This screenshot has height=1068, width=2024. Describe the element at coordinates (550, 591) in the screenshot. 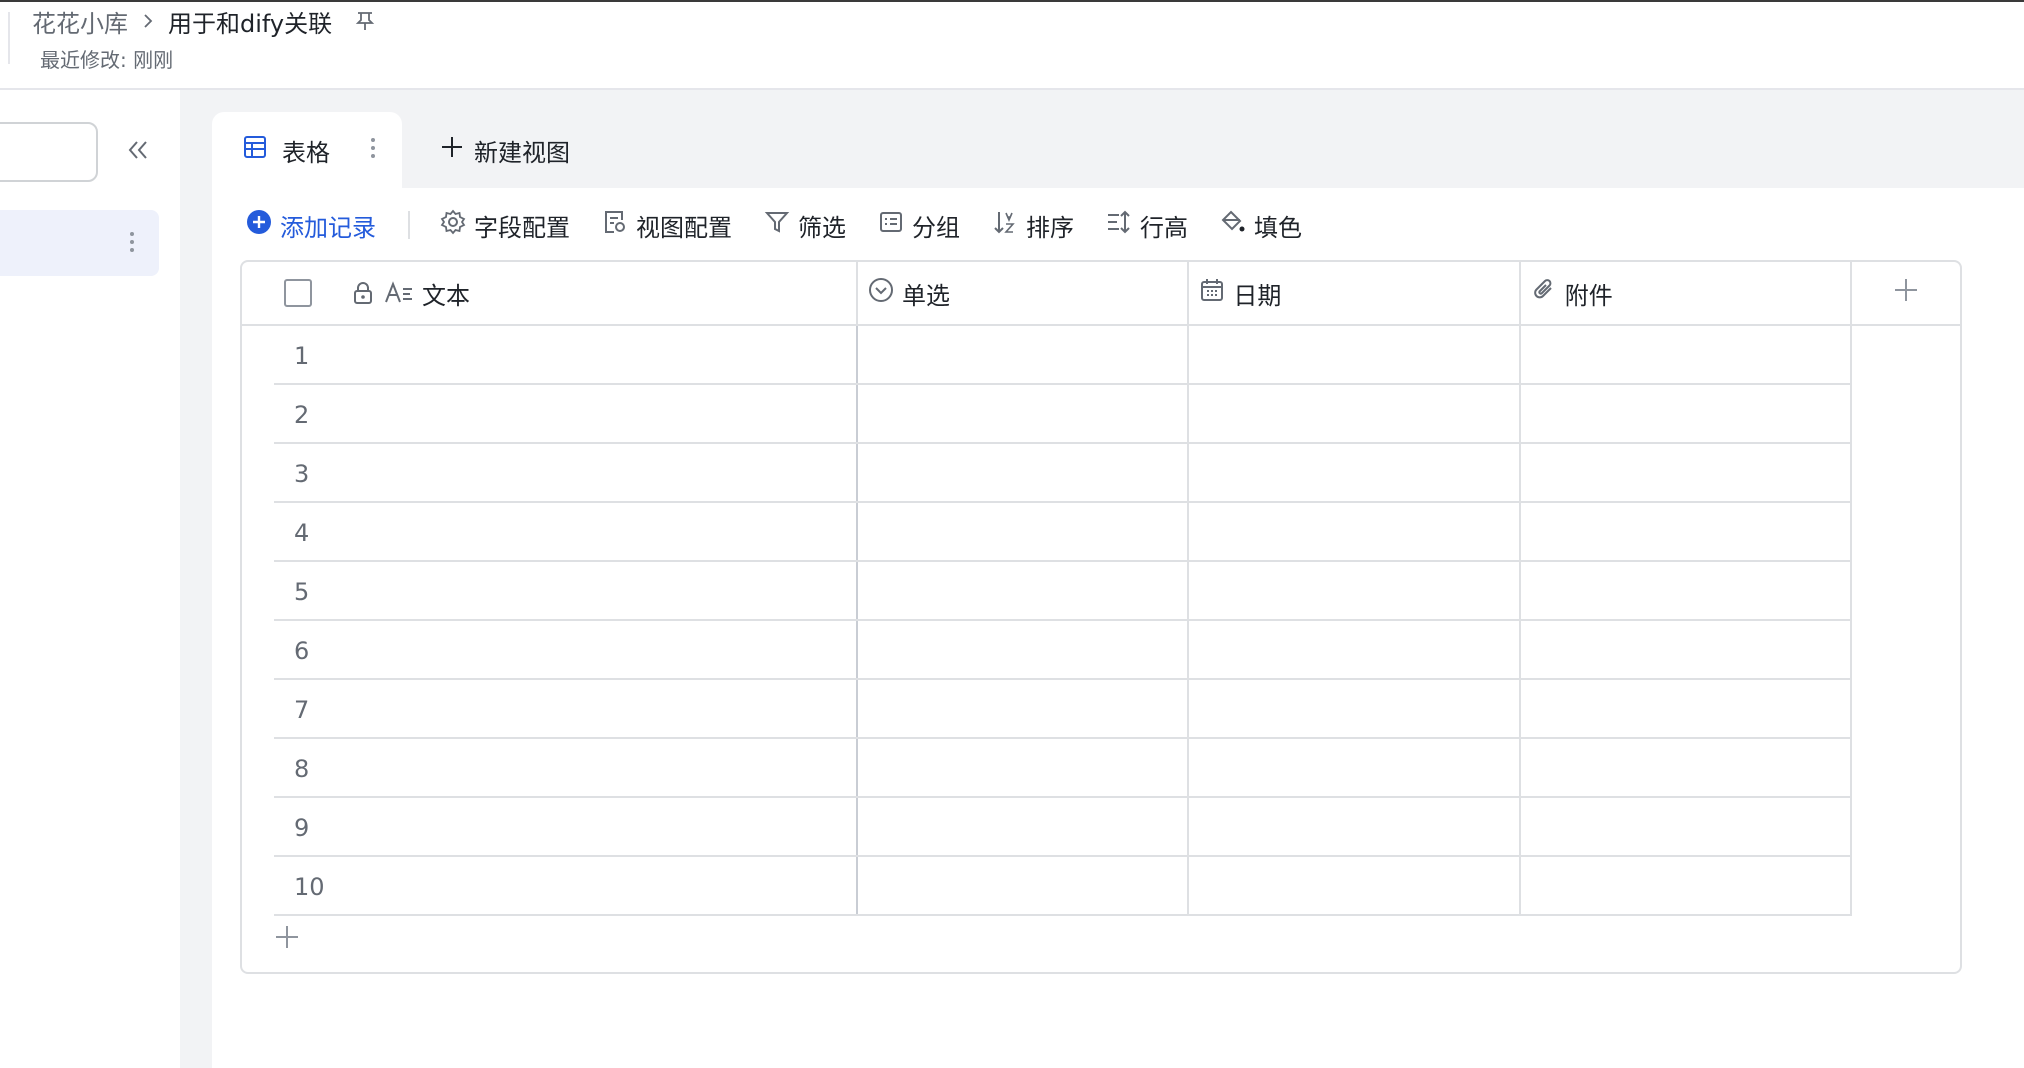

I see `row-number: 5` at that location.